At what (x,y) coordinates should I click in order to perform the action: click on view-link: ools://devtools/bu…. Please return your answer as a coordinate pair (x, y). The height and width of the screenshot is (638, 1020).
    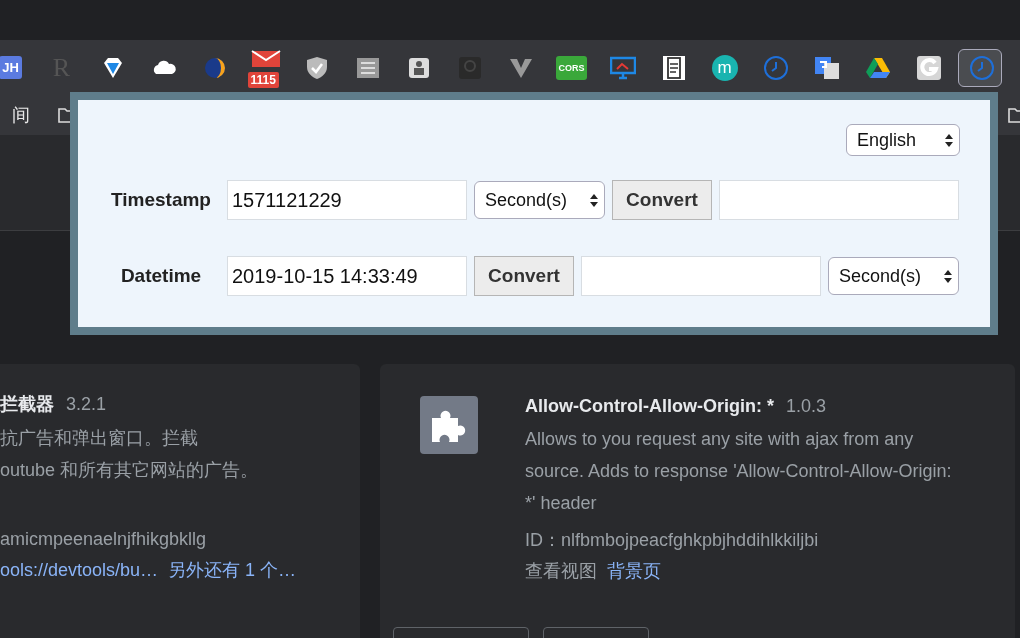
    Looking at the image, I should click on (79, 570).